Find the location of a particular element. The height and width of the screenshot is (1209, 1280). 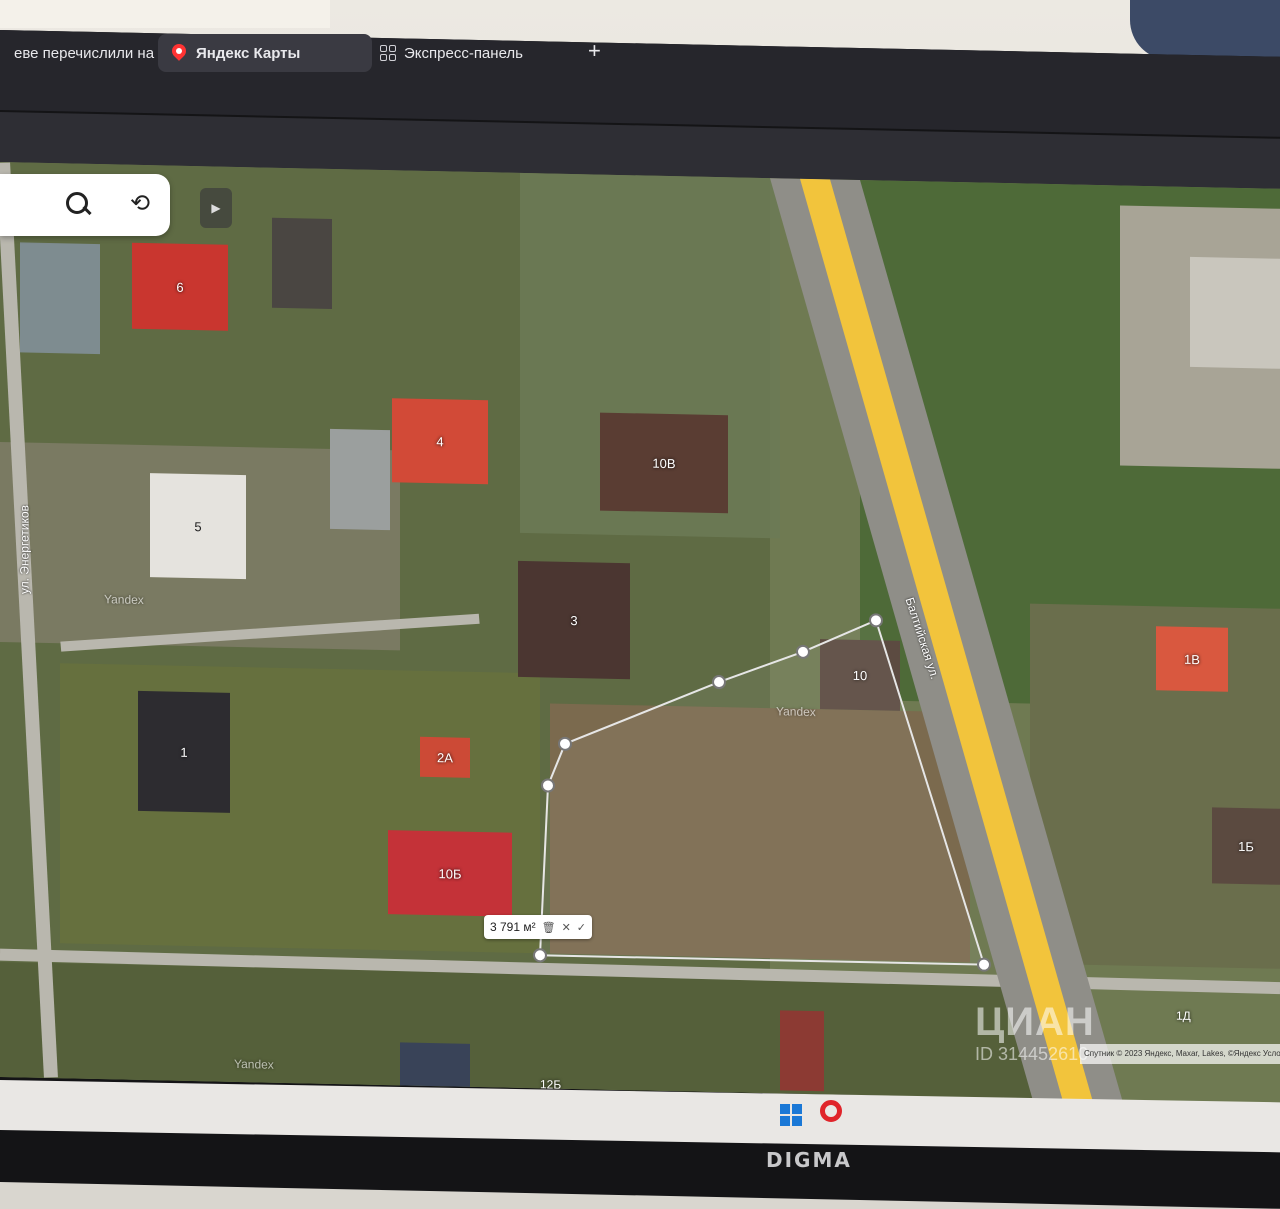

yandex-maps-pin-icon is located at coordinates (179, 53).